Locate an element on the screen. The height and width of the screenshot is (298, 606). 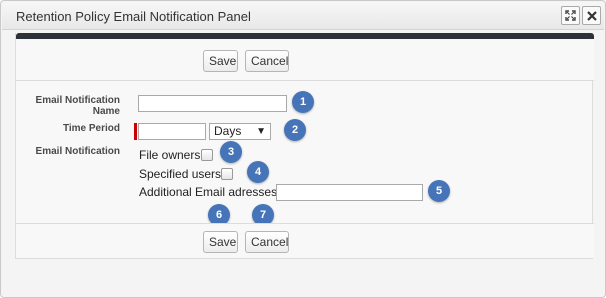
file-owners-checkbox is located at coordinates (207, 155).